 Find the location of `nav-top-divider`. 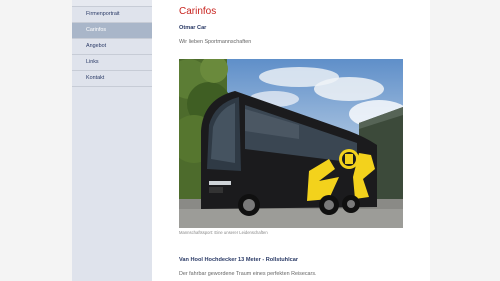

nav-top-divider is located at coordinates (112, 3).